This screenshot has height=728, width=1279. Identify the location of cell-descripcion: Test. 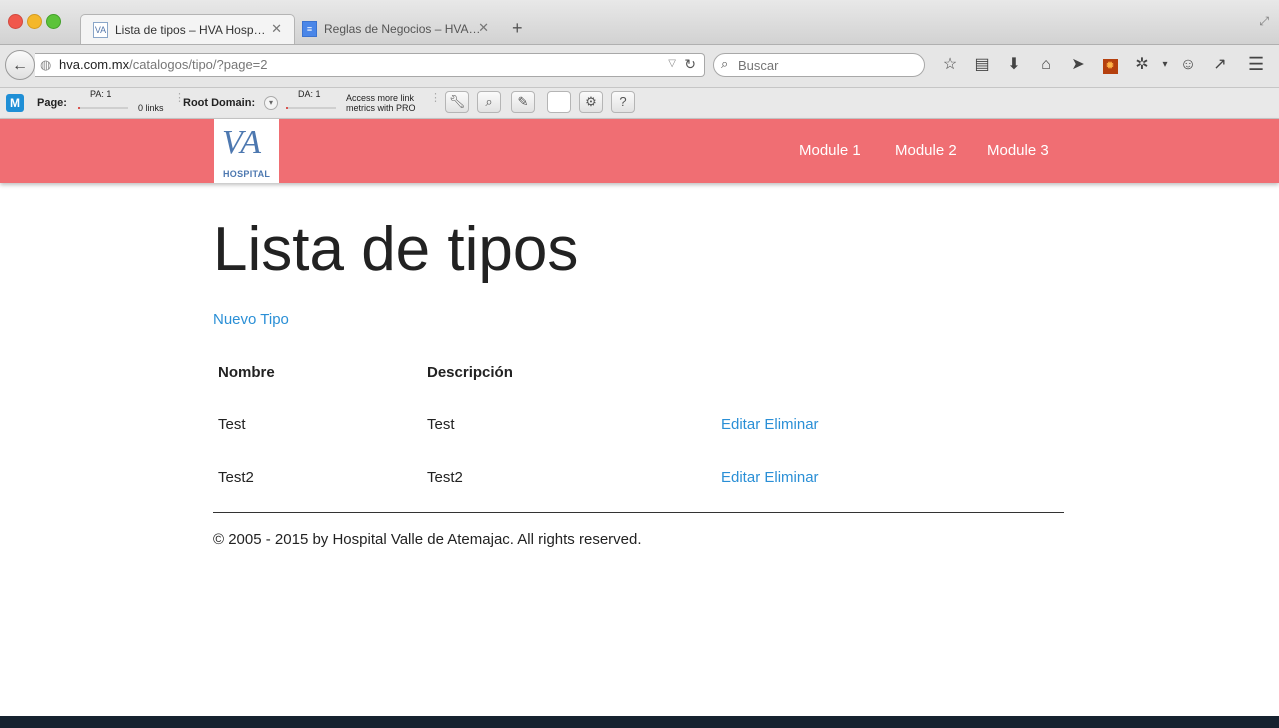
(441, 424).